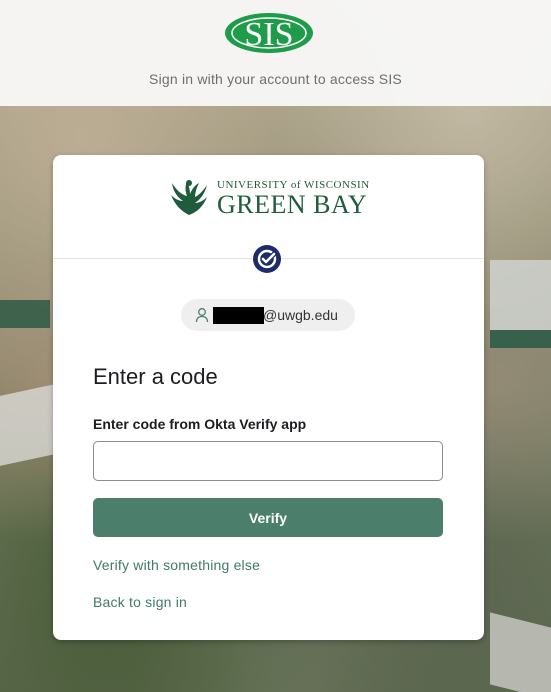 The height and width of the screenshot is (692, 551). I want to click on uwgb-logo: UNIVERSITY of WISCONSIN GREEN BAY, so click(270, 198).